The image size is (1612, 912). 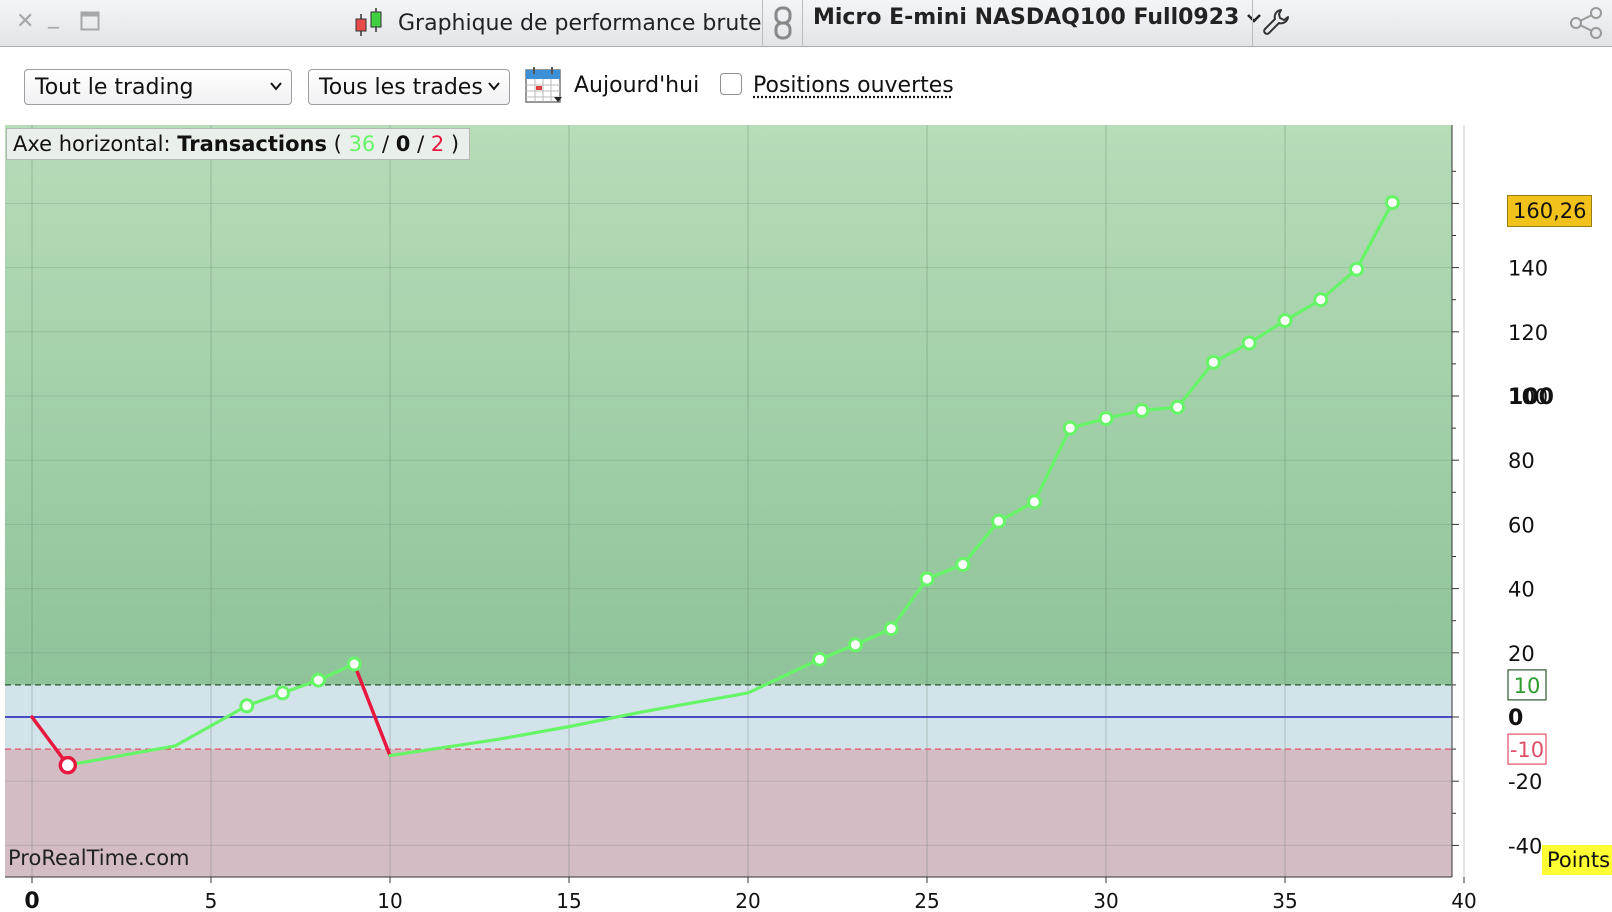 I want to click on instrument-selector: Micro E-mini NASDAQ100 Full0923, so click(x=1038, y=17).